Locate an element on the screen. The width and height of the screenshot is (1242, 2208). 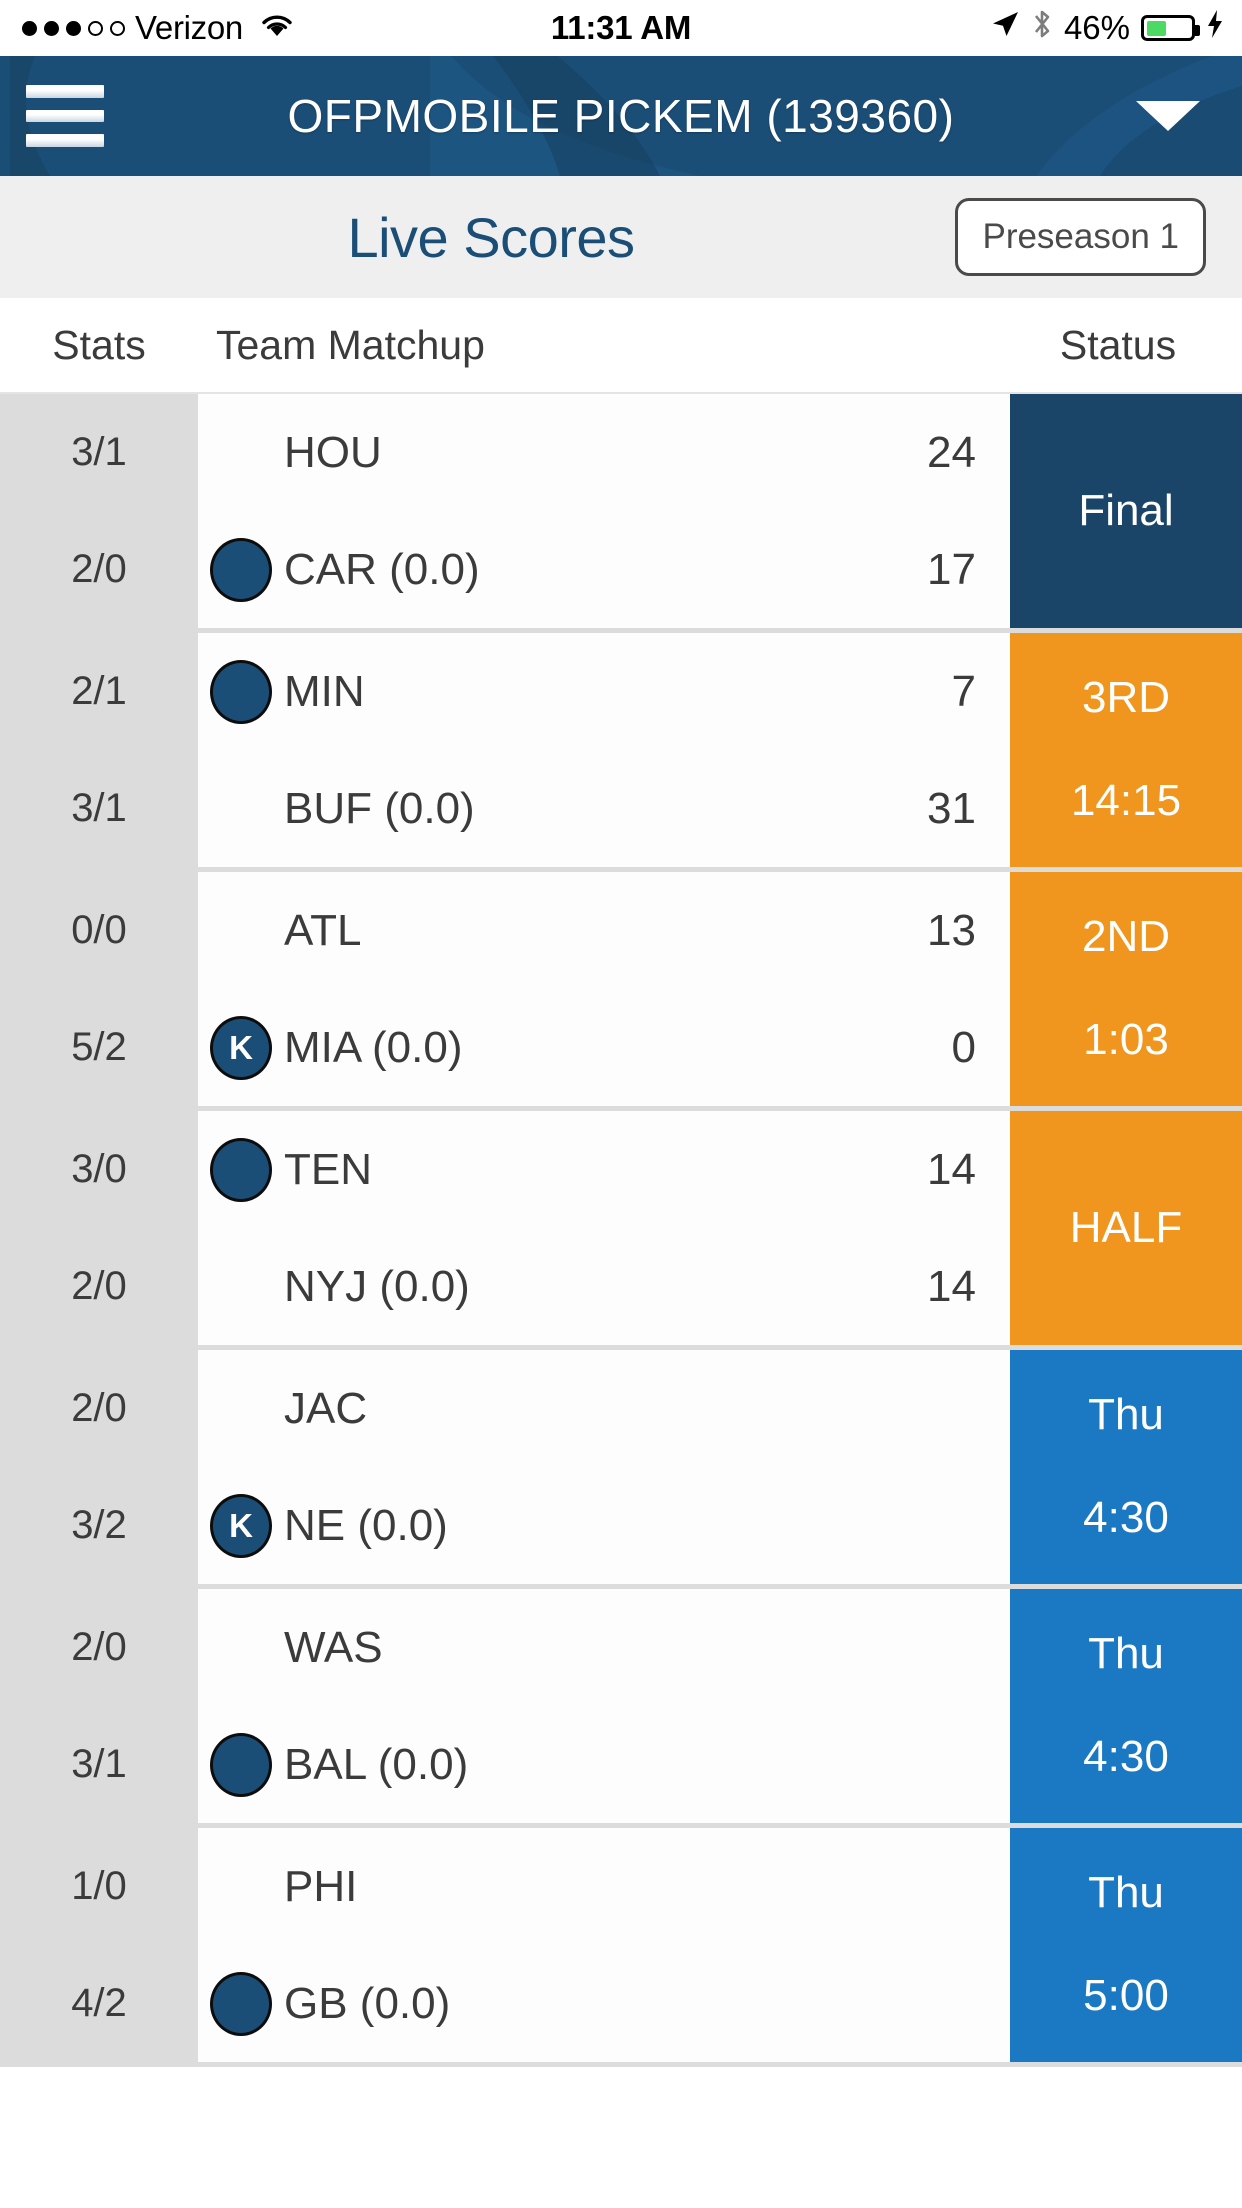
stats-away: 3/1 is located at coordinates (99, 452).